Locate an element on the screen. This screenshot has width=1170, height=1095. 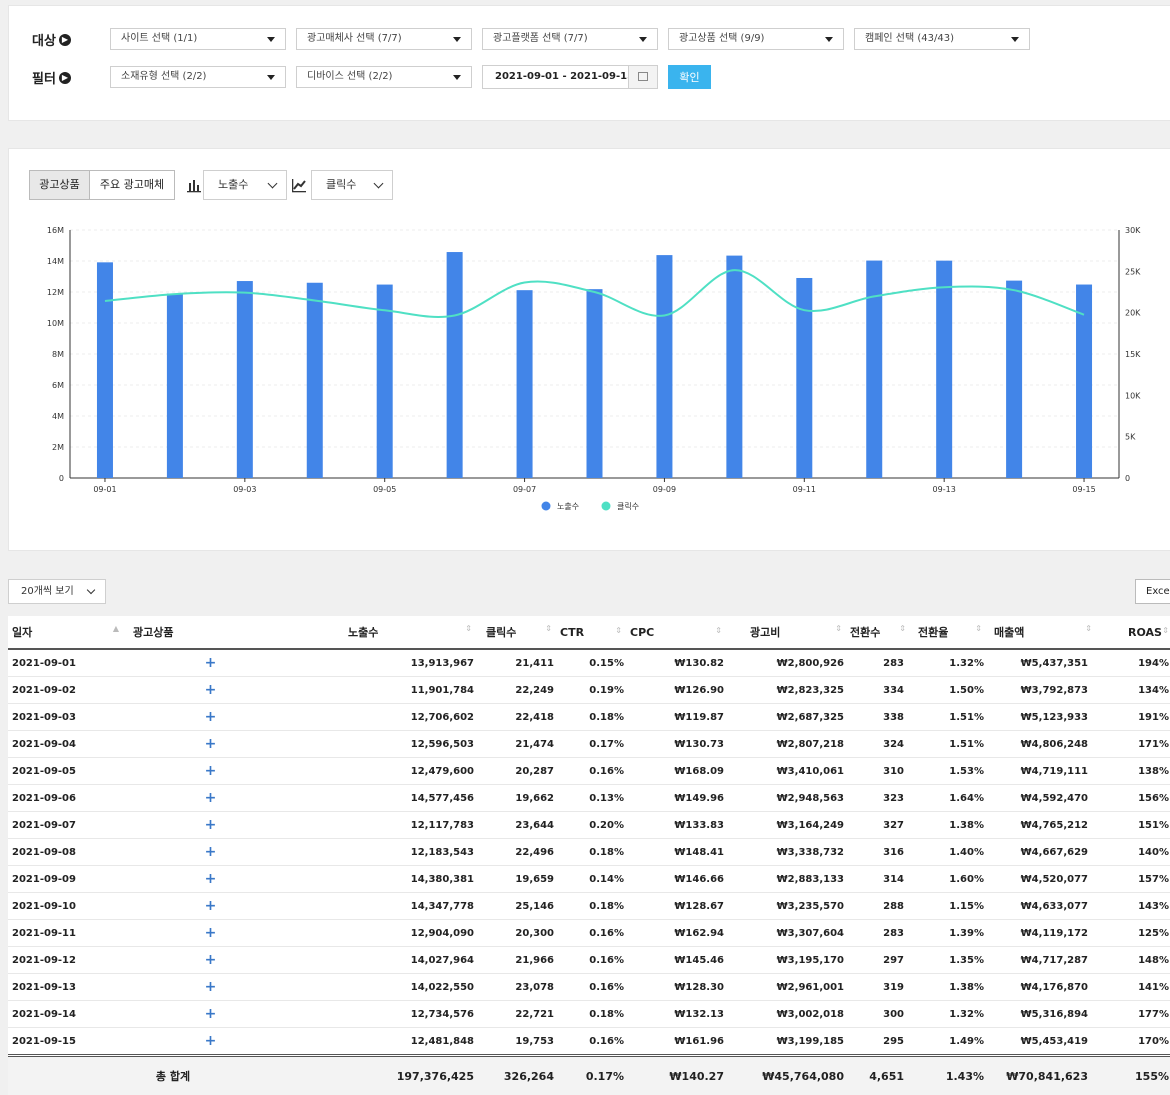
cell-revenue: ₩3,792,873 is located at coordinates (1043, 690).